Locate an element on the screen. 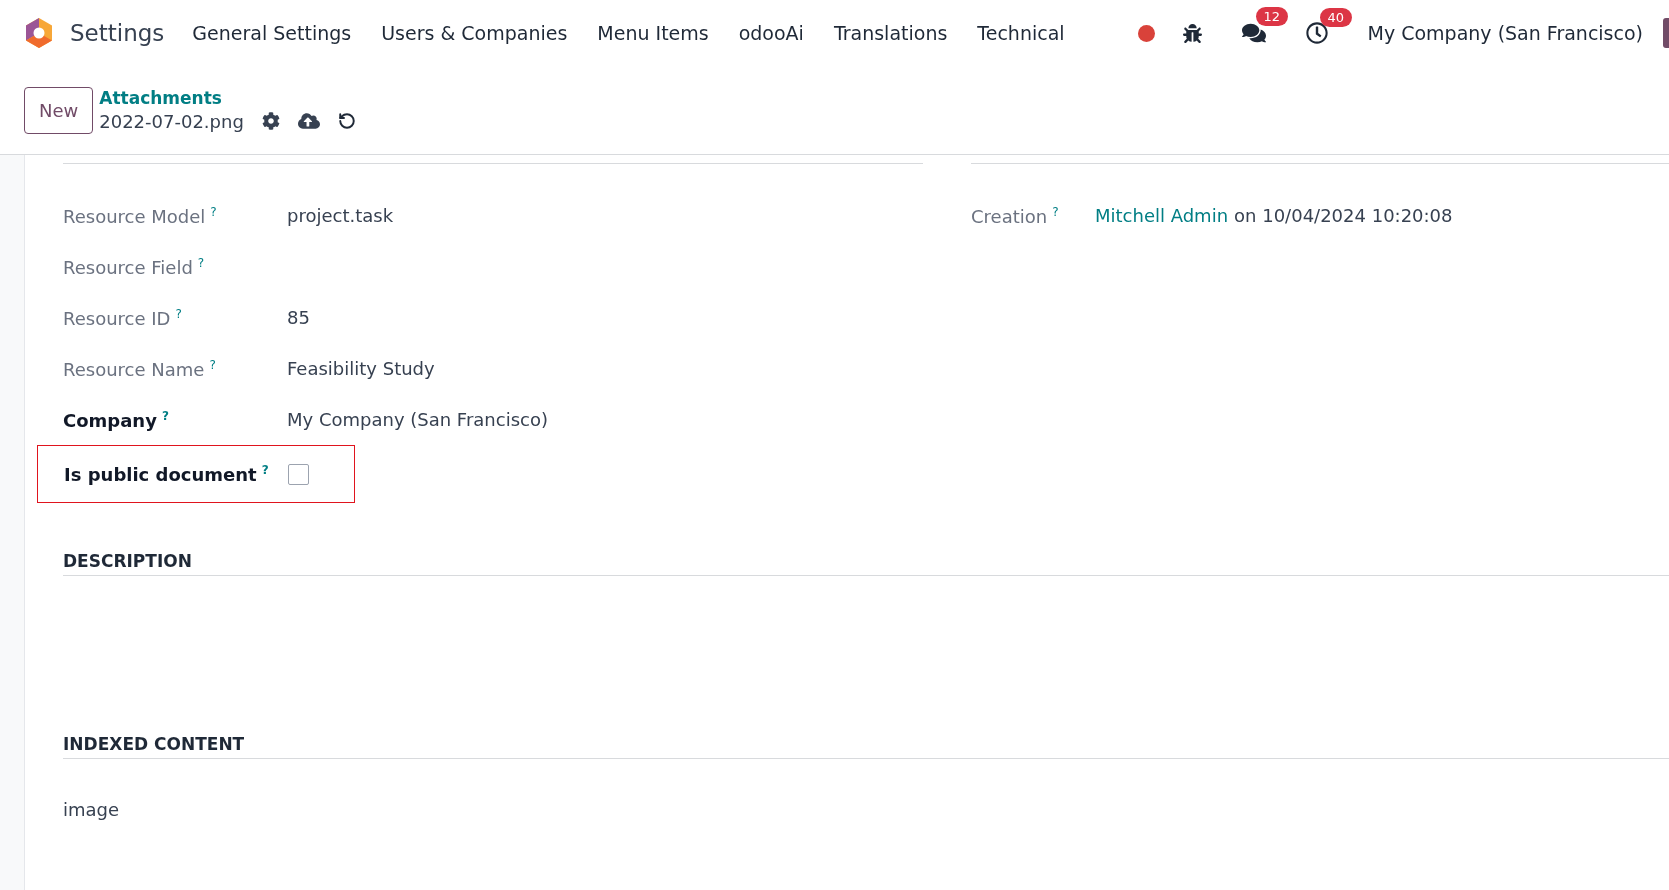  breadcrumb-link: Attachments is located at coordinates (227, 98).